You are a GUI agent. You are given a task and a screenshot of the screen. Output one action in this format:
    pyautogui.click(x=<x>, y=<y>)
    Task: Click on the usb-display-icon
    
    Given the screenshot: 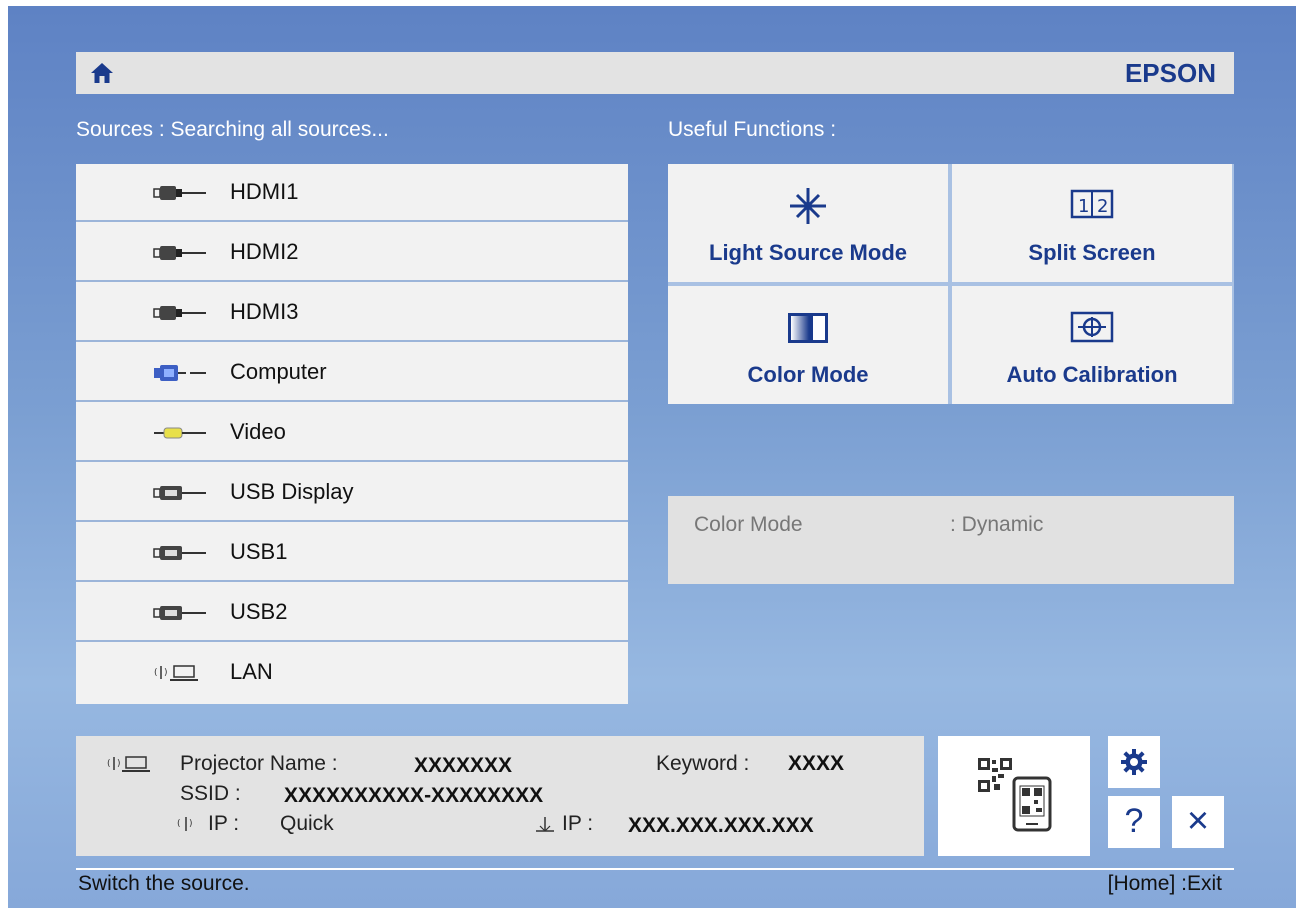 What is the action you would take?
    pyautogui.click(x=179, y=493)
    